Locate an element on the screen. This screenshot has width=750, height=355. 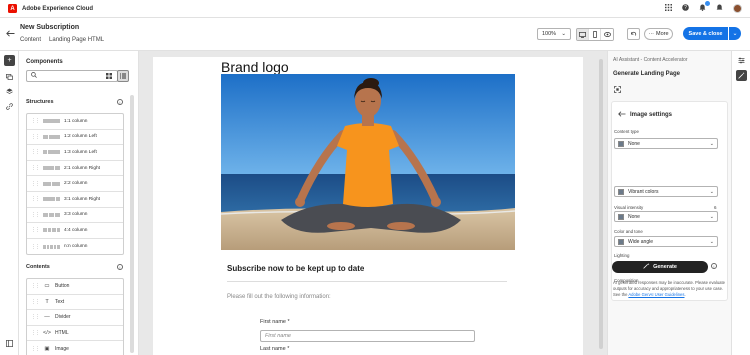
left-rail: + is located at coordinates (9, 203).